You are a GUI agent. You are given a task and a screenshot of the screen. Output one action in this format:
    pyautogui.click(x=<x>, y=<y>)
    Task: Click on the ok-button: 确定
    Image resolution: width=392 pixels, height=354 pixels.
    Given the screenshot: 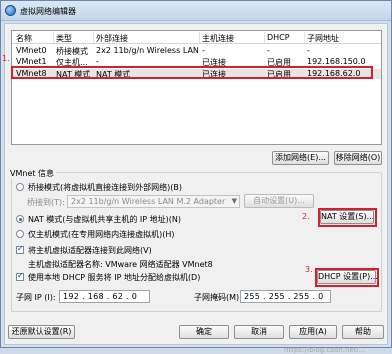 What is the action you would take?
    pyautogui.click(x=204, y=332)
    